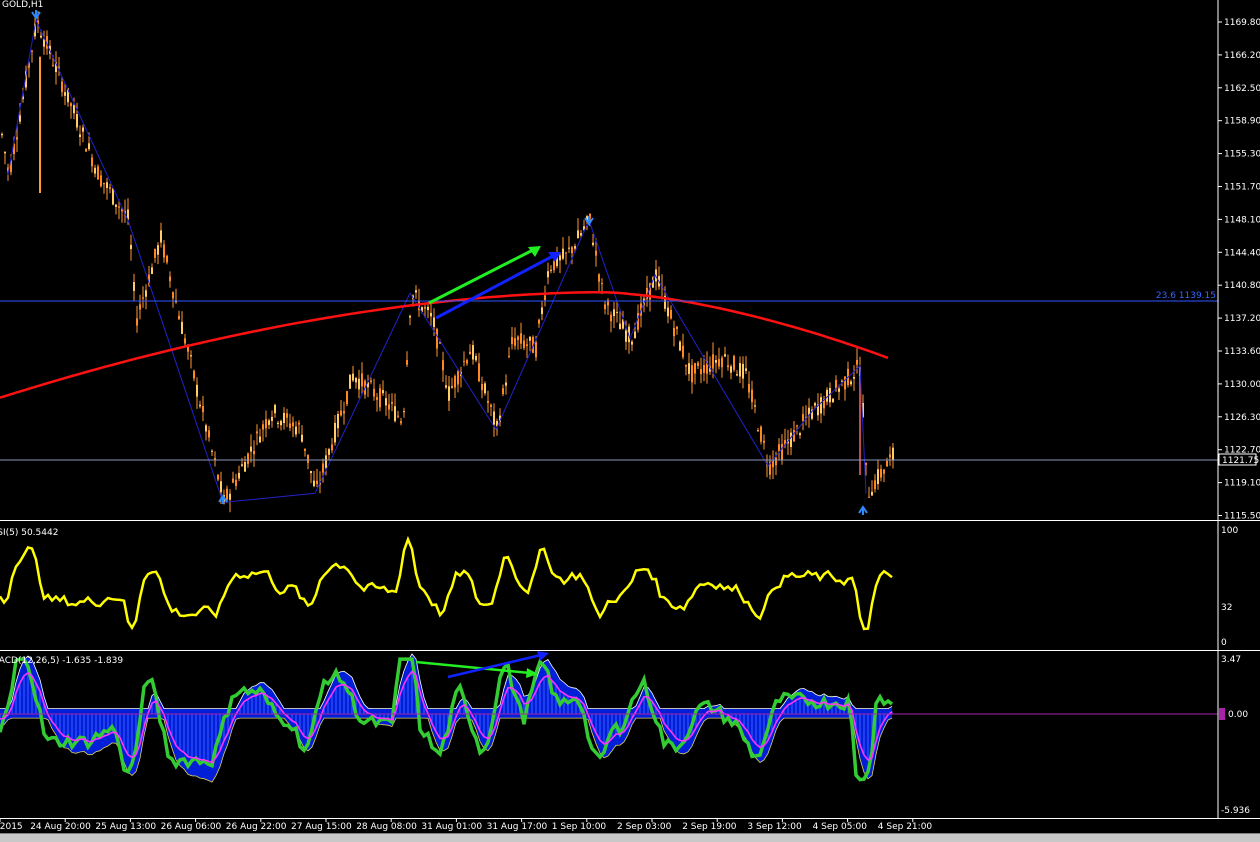  Describe the element at coordinates (1242, 484) in the screenshot. I see `price-tick-label: 1119.10` at that location.